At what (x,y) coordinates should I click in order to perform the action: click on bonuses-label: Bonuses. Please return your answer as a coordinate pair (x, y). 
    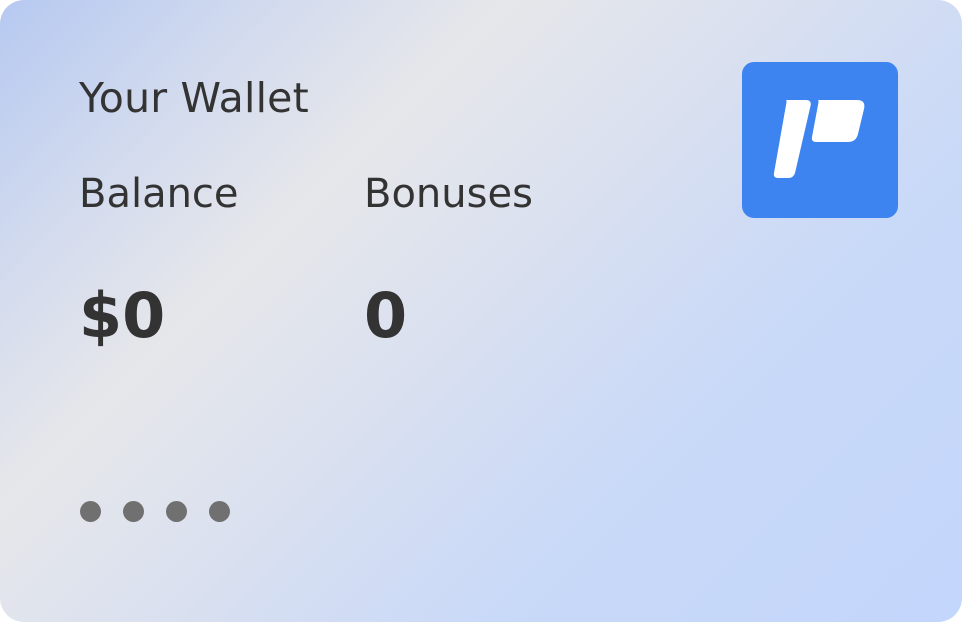
    Looking at the image, I should click on (448, 194).